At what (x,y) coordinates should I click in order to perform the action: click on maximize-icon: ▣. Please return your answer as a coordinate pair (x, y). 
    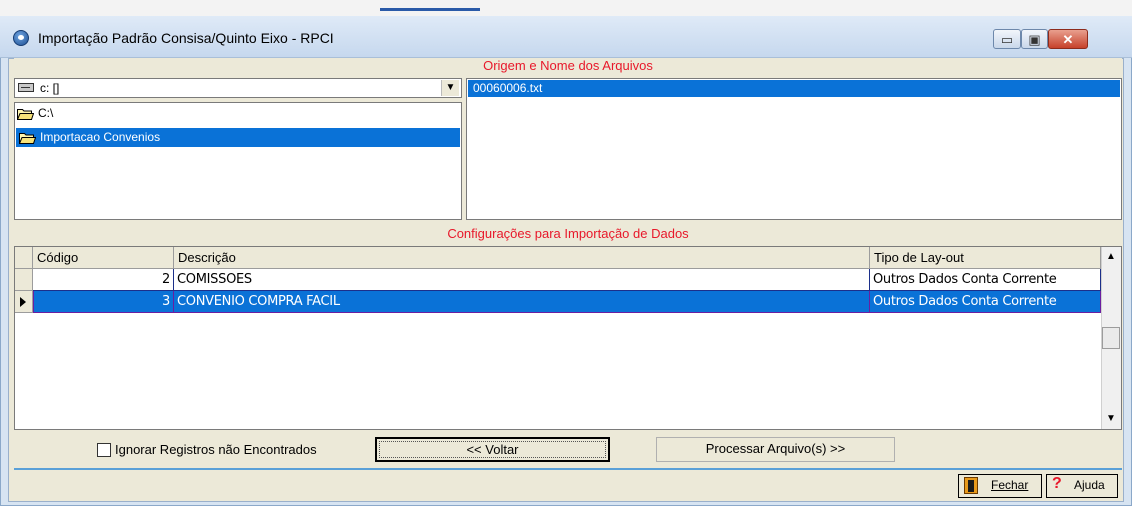
    Looking at the image, I should click on (1034, 39).